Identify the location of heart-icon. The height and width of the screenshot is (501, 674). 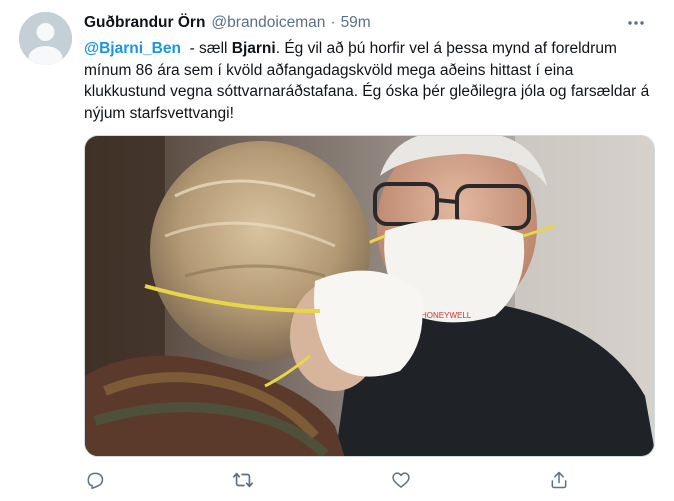
(401, 480).